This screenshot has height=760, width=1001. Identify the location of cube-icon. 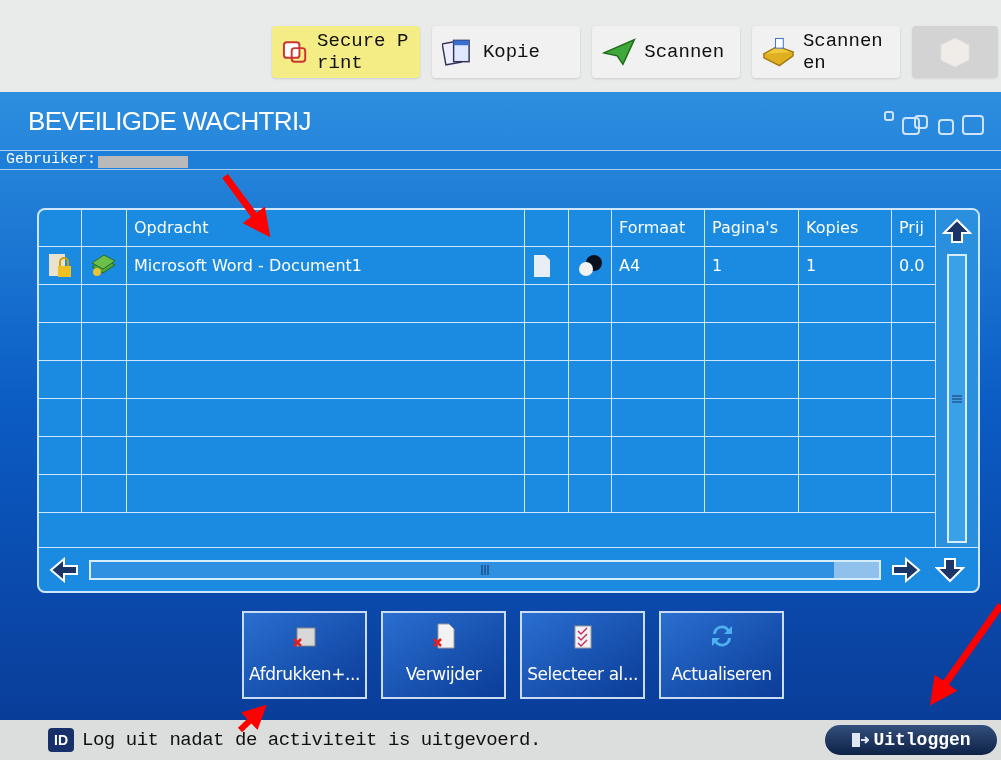
(955, 52).